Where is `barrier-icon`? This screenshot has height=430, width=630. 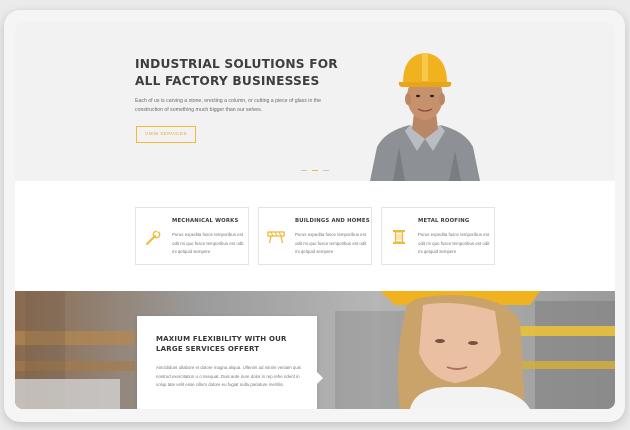
barrier-icon is located at coordinates (276, 237).